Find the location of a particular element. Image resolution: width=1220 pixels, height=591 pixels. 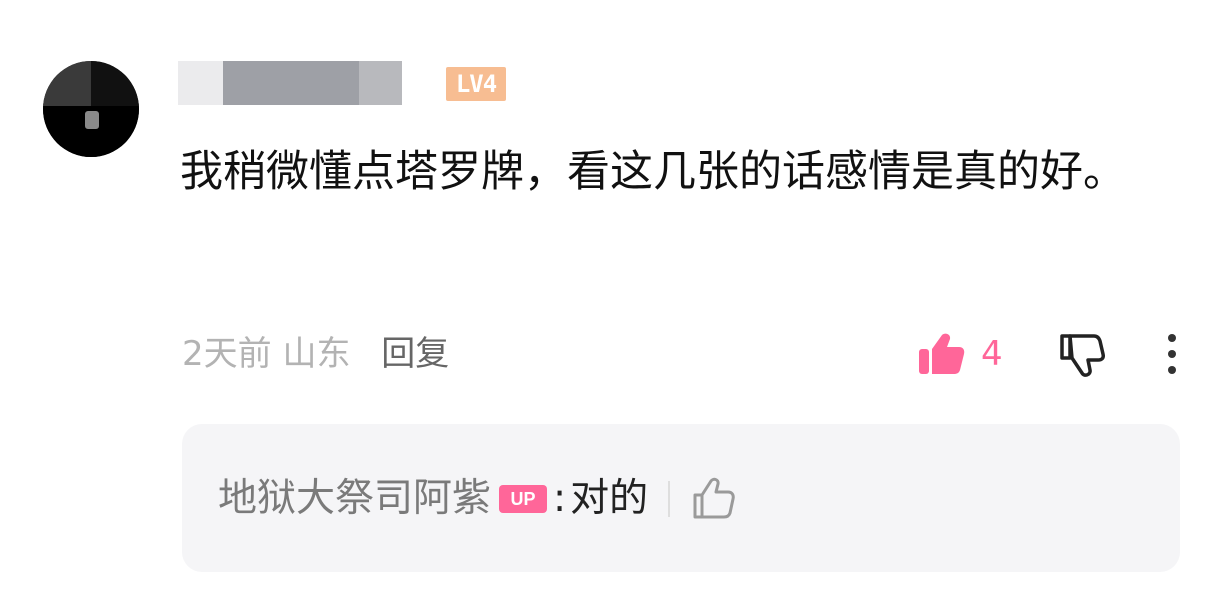

level-badge-text: LV4 is located at coordinates (476, 84).